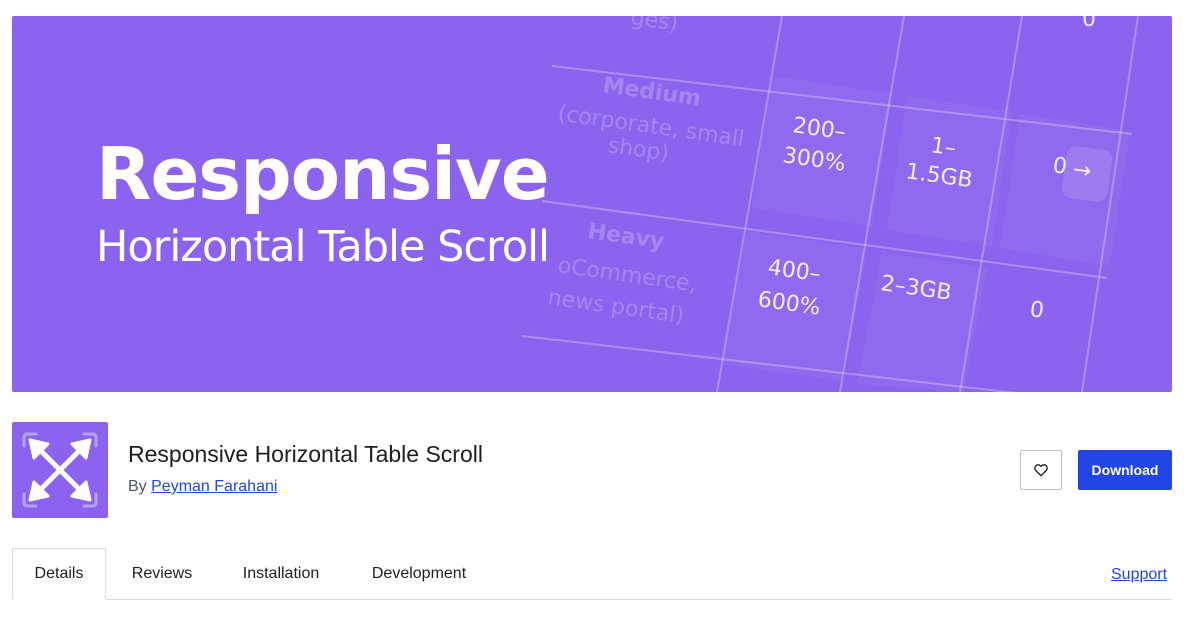  Describe the element at coordinates (323, 174) in the screenshot. I see `banner-title: Responsive` at that location.